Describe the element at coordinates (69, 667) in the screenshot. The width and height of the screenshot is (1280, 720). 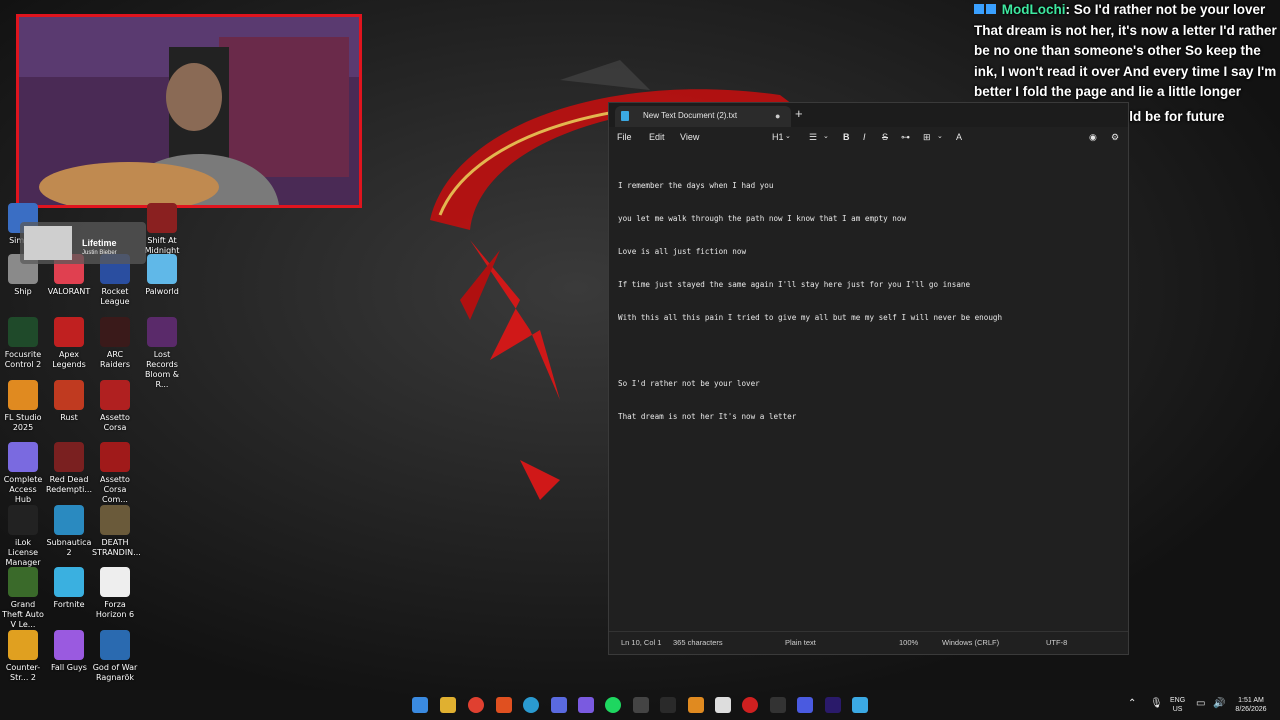
I see `desktop-icon-label: Fall Guys` at that location.